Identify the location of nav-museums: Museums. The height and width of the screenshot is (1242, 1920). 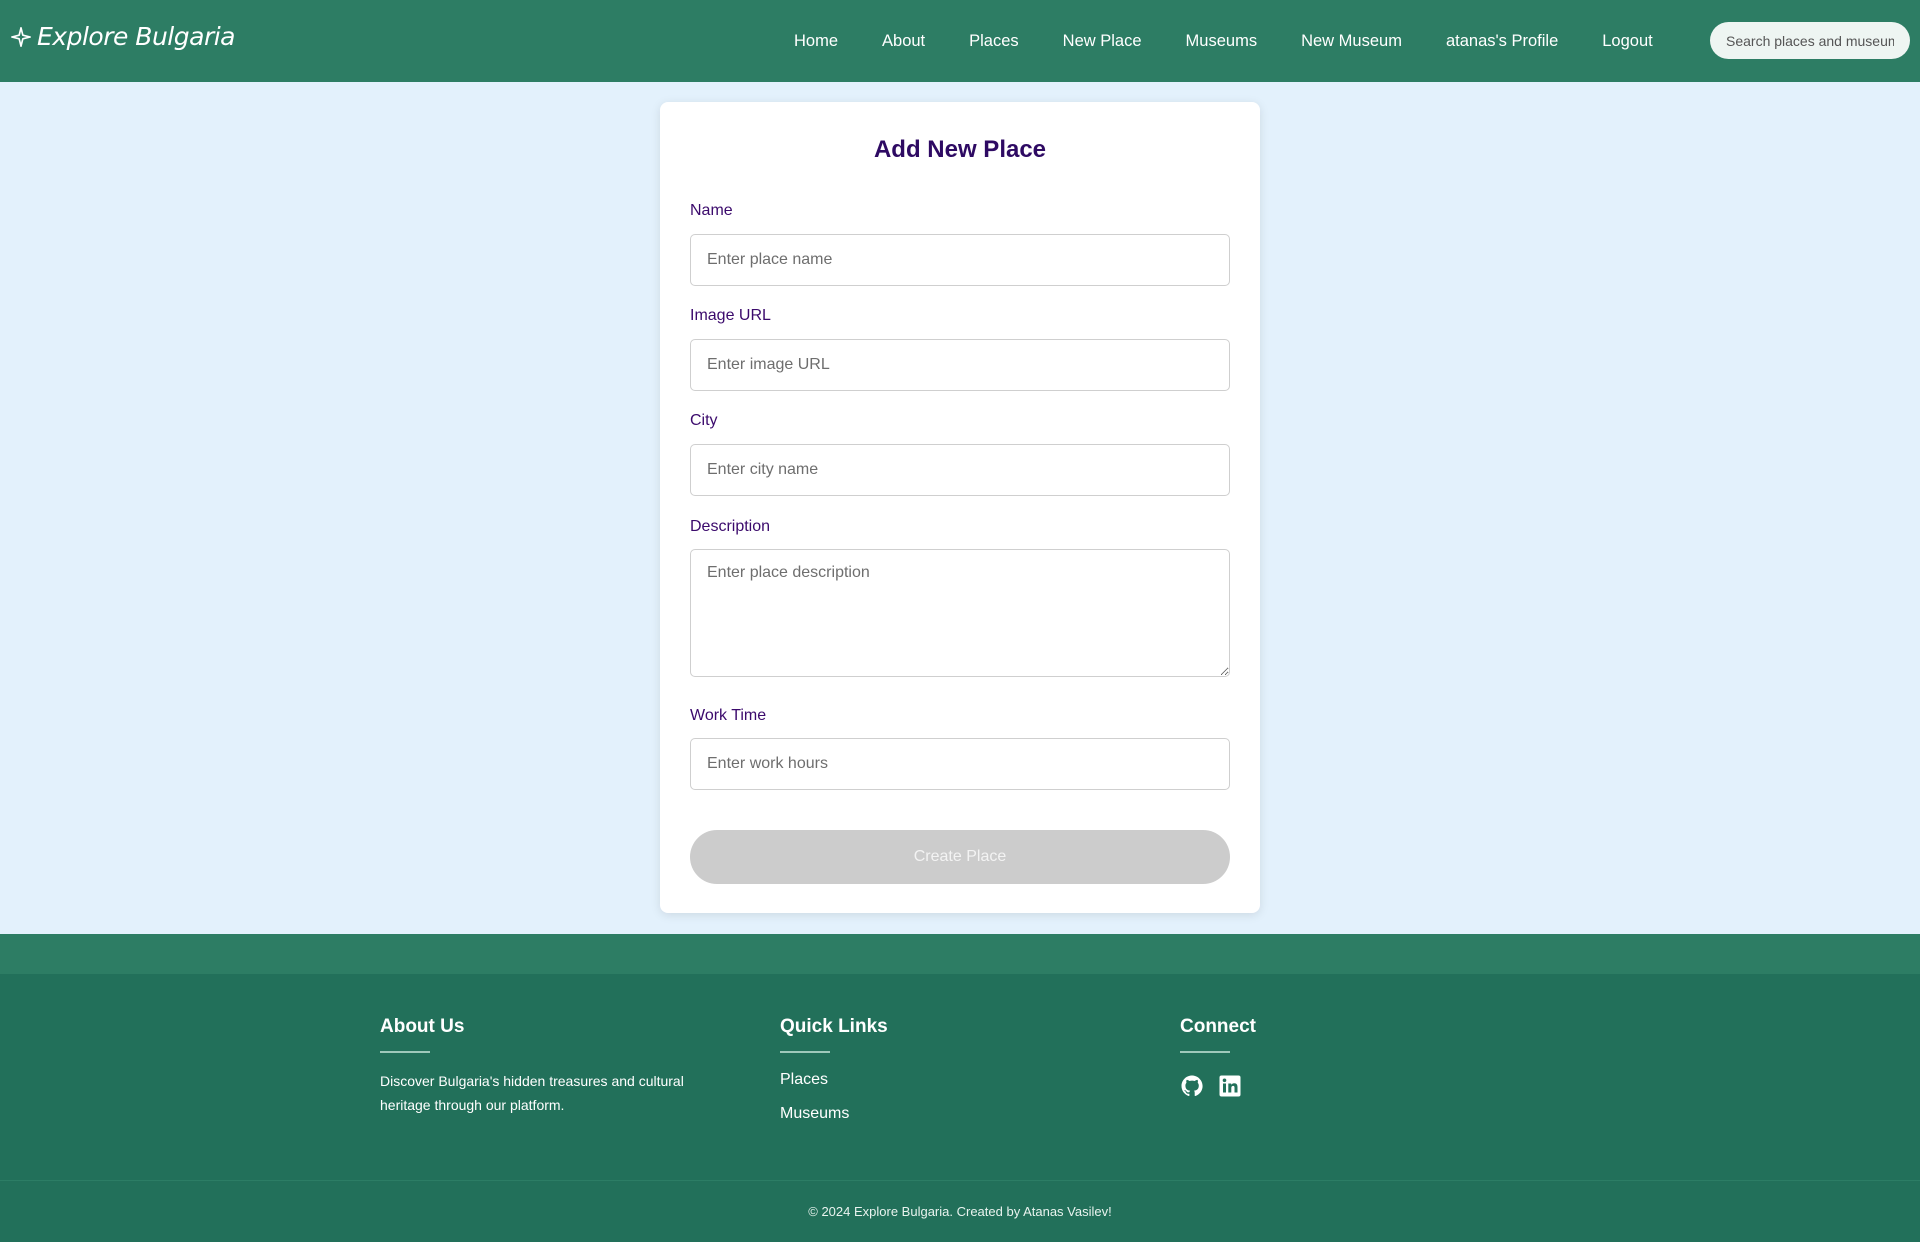
(1222, 41).